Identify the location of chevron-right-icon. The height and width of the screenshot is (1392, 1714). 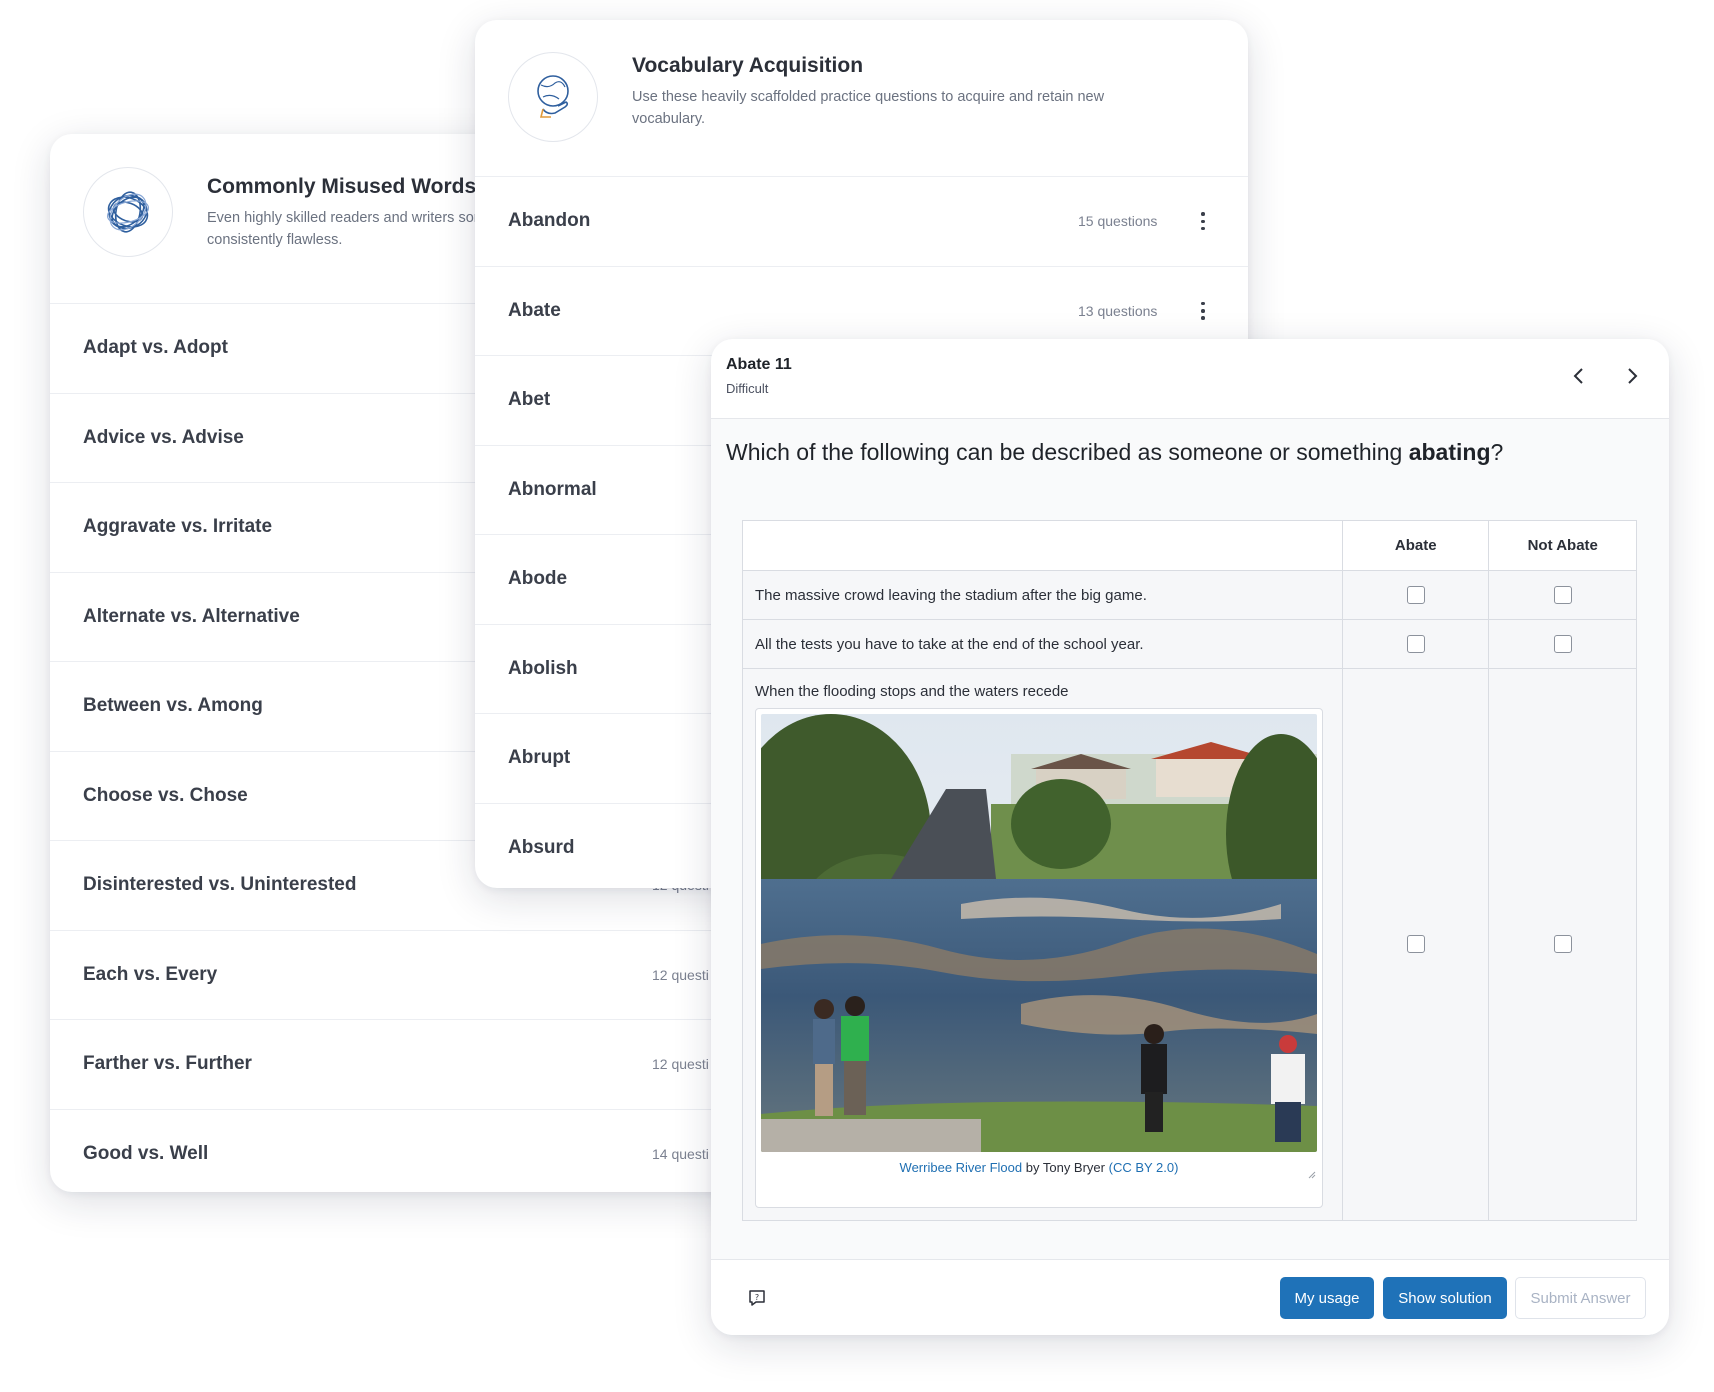
(1633, 376).